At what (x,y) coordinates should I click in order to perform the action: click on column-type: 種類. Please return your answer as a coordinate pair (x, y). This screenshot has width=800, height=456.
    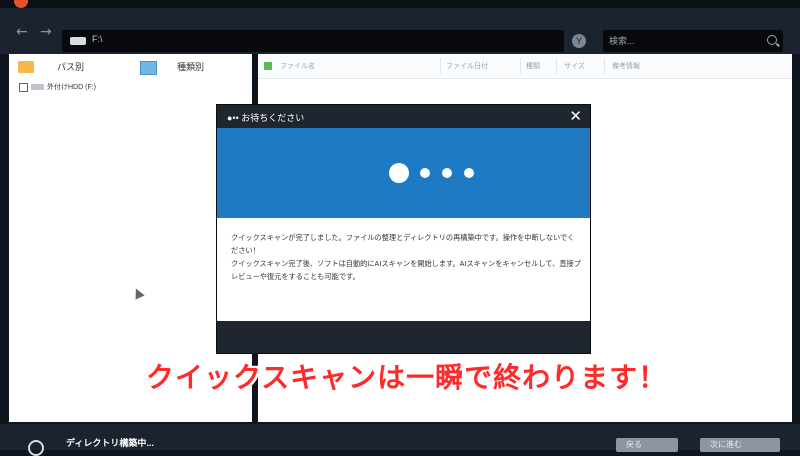
    Looking at the image, I should click on (533, 66).